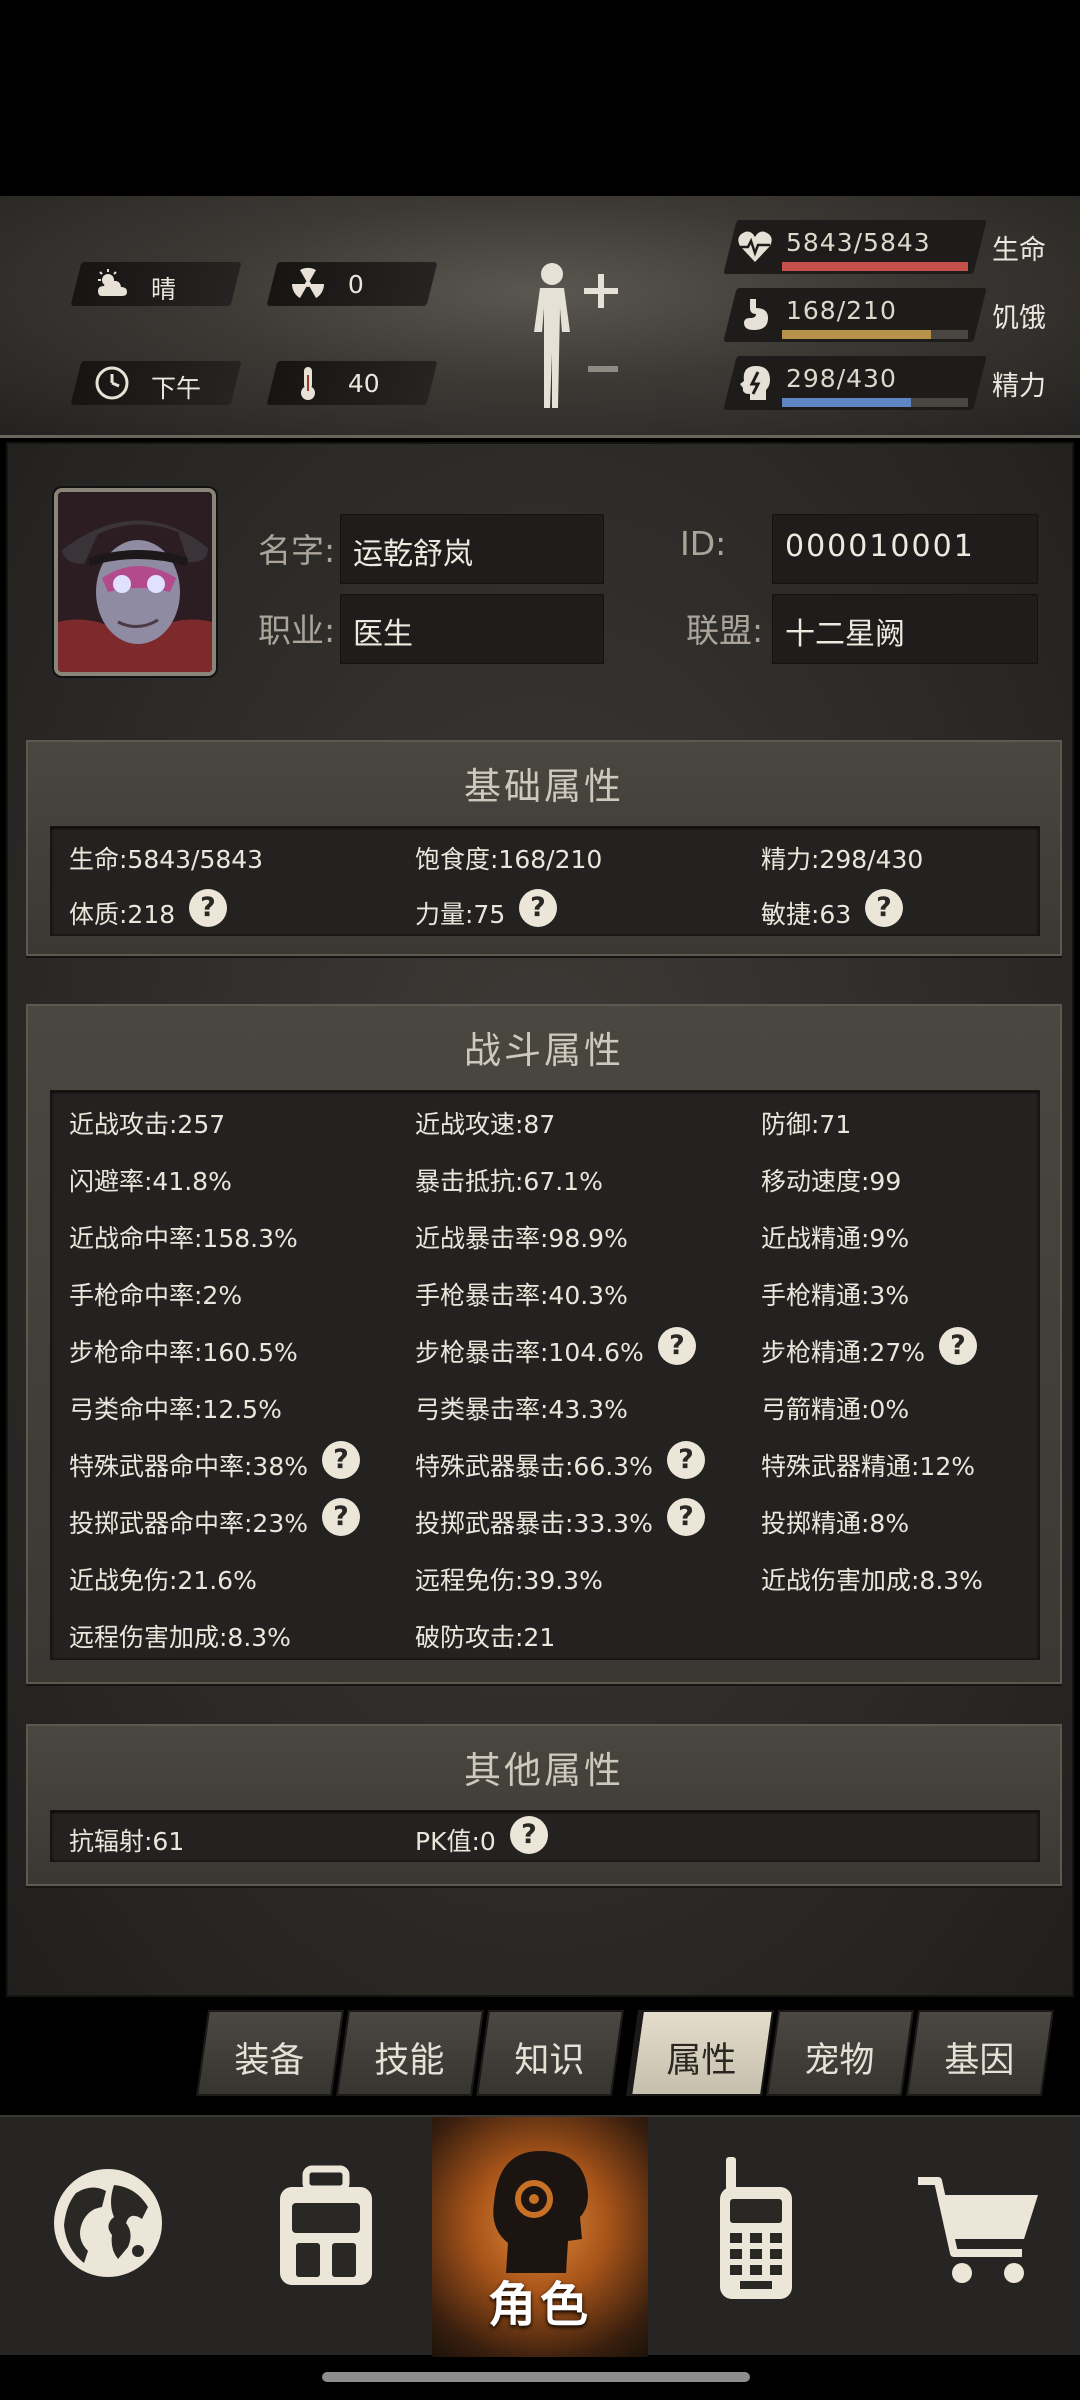 The height and width of the screenshot is (2400, 1080). I want to click on energy-fill, so click(846, 402).